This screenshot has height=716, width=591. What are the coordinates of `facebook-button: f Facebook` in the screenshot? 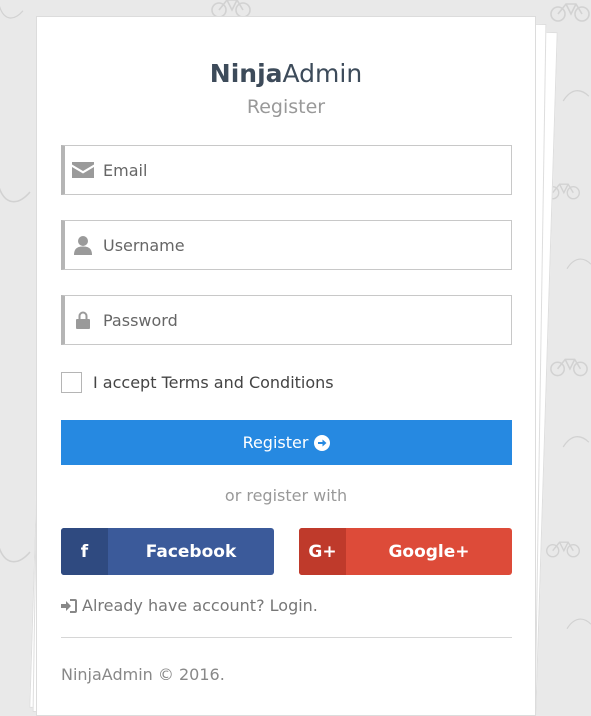 It's located at (167, 551).